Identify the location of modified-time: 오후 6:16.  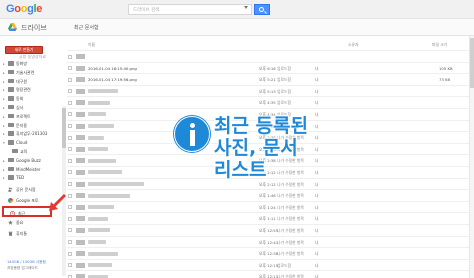
(267, 68).